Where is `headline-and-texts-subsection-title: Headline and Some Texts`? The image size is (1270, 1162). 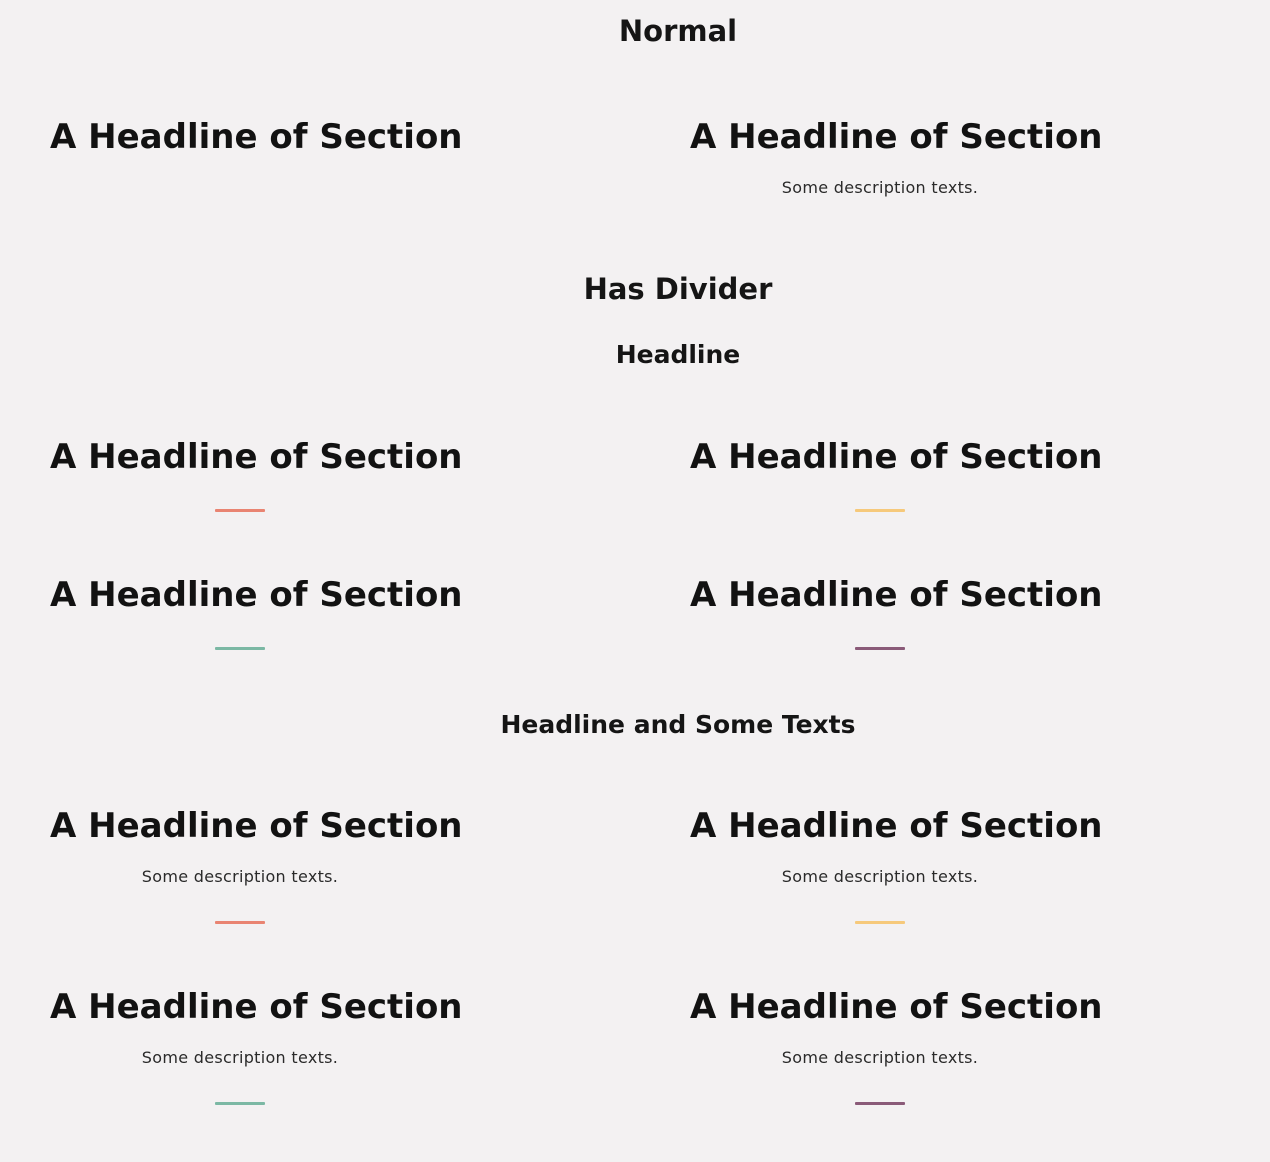 headline-and-texts-subsection-title: Headline and Some Texts is located at coordinates (678, 724).